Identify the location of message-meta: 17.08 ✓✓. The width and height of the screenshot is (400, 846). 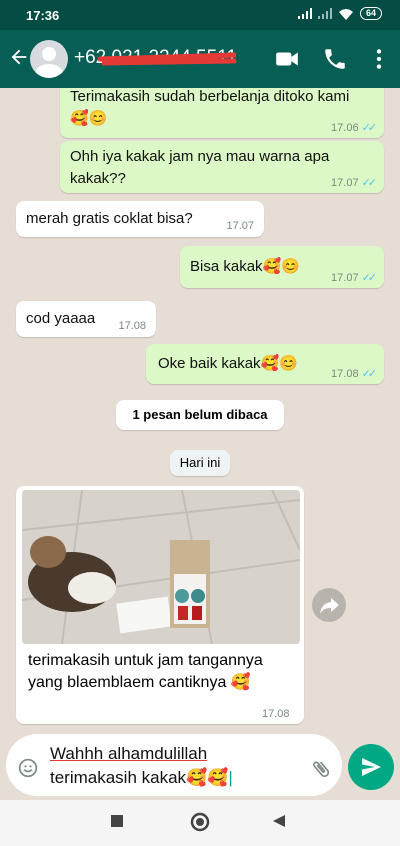
(354, 373).